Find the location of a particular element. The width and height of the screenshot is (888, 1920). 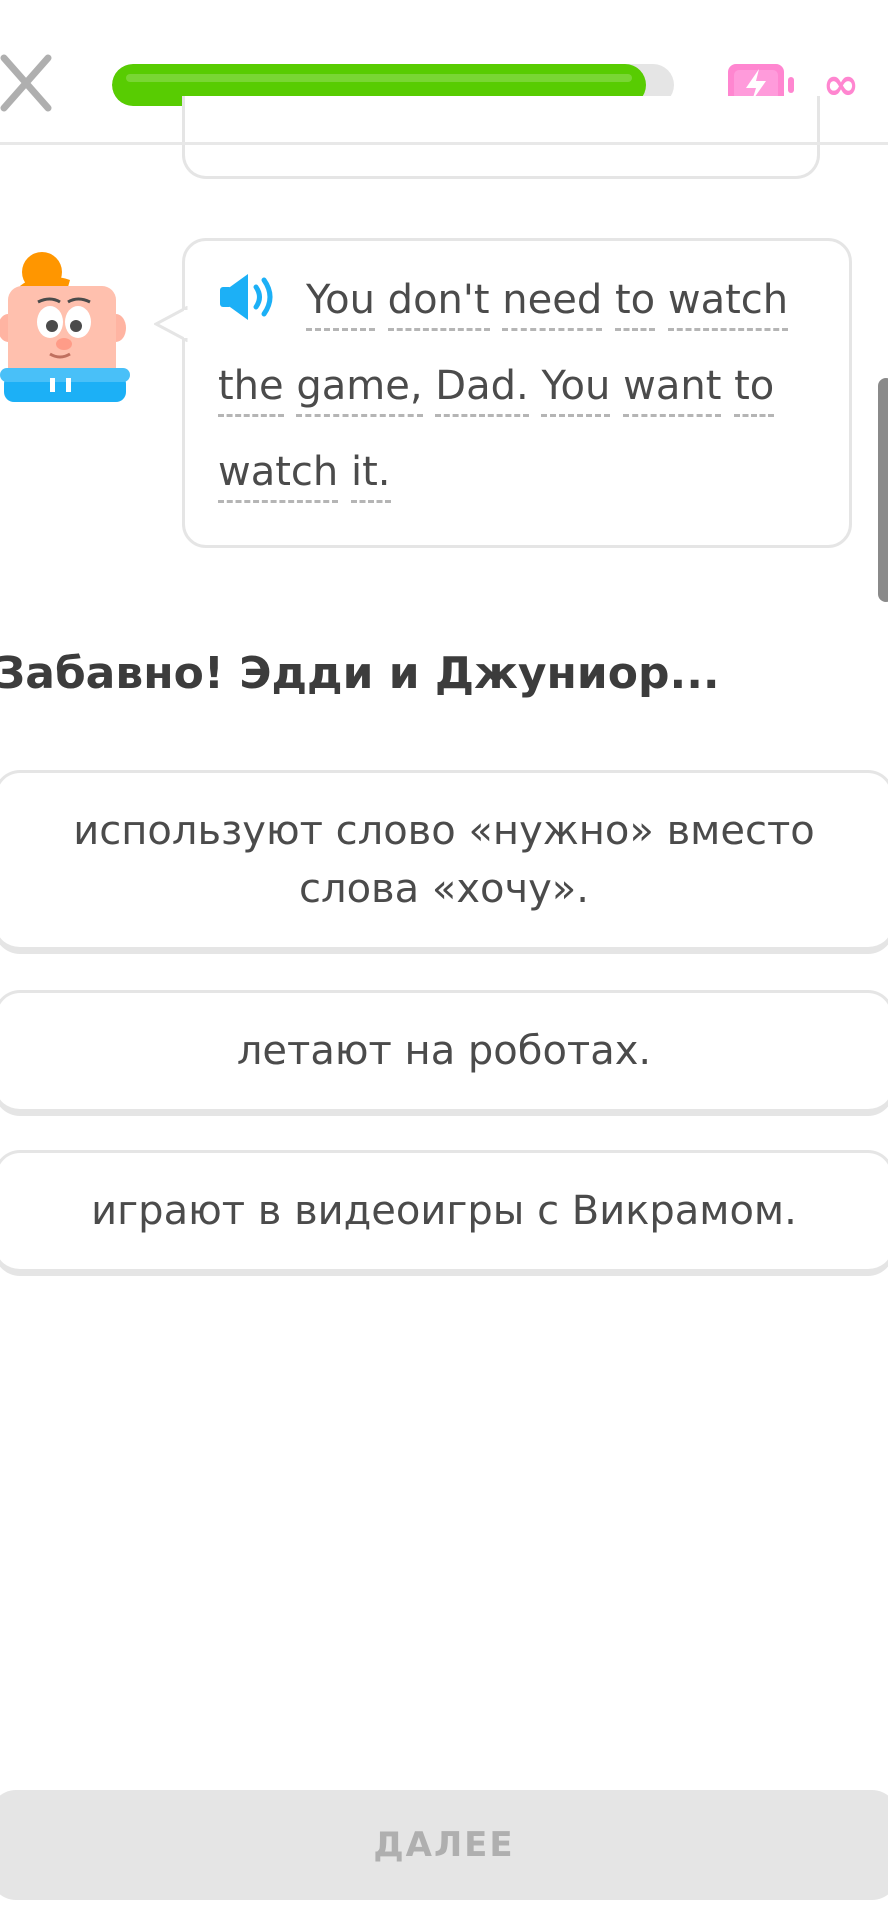

answer-option-label: играют в видеоигры с Викрамом. is located at coordinates (444, 1211).